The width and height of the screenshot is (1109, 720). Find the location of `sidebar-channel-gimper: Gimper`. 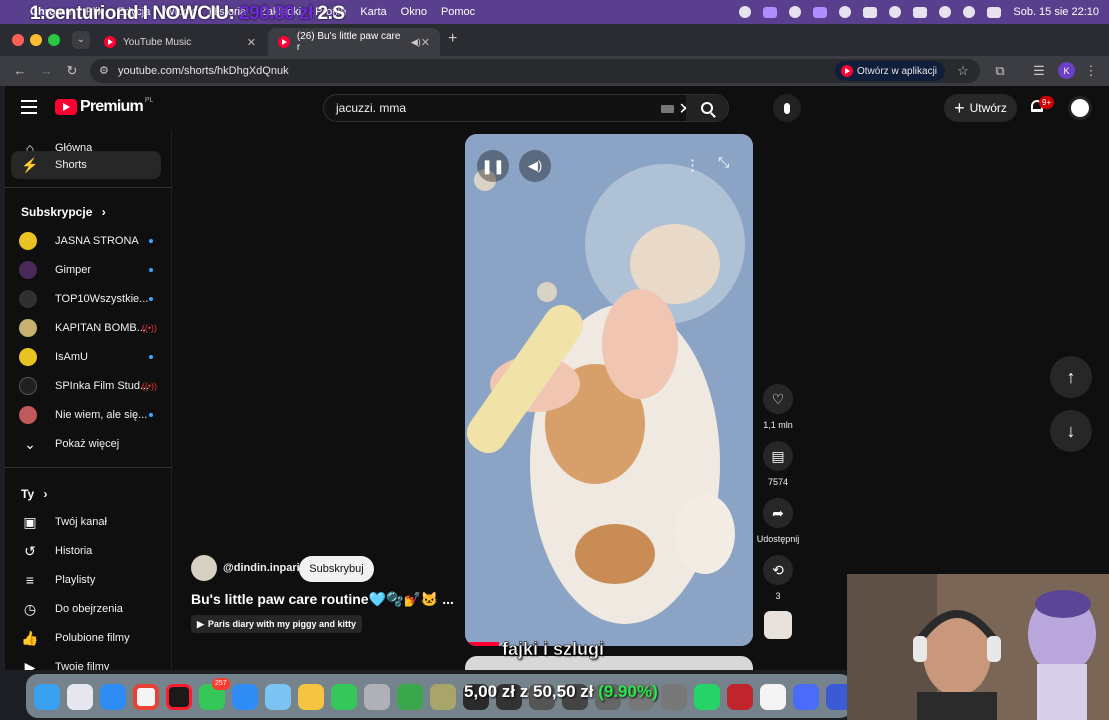

sidebar-channel-gimper: Gimper is located at coordinates (86, 270).